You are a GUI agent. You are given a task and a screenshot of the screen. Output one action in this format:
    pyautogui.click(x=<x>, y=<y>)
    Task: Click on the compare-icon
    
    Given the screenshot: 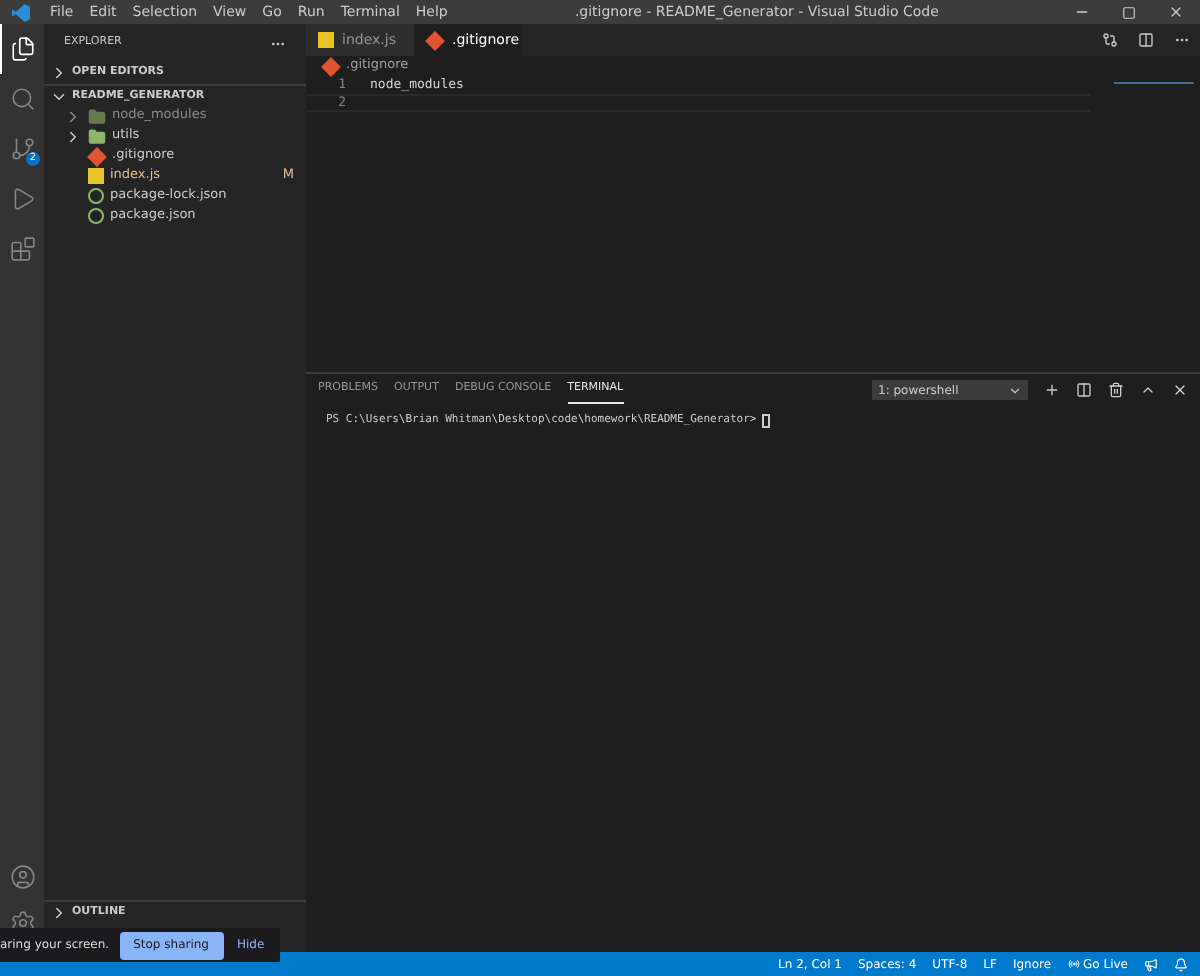 What is the action you would take?
    pyautogui.click(x=1110, y=40)
    